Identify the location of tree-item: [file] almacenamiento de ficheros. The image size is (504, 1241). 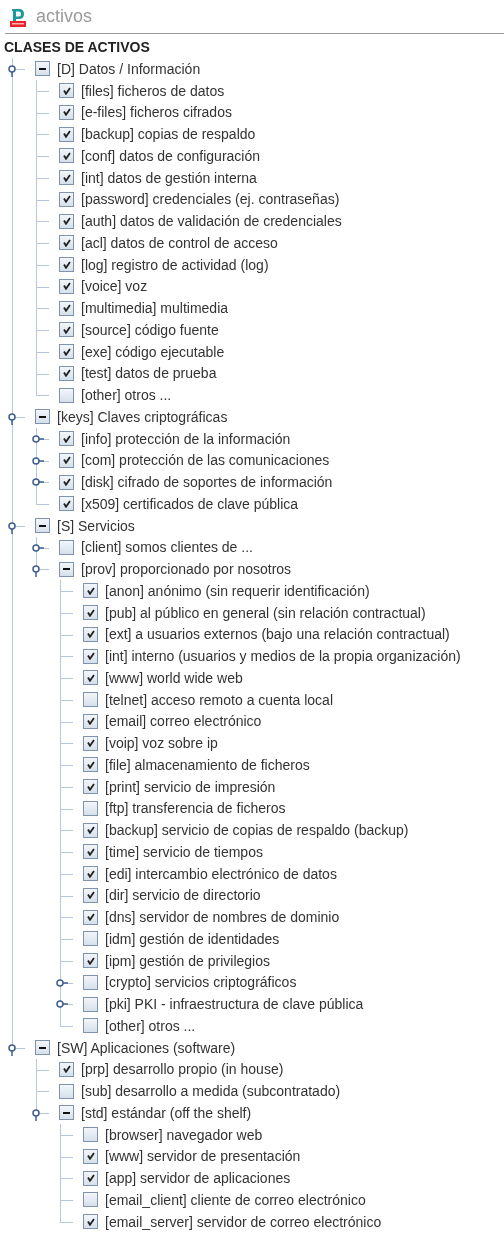
(207, 764).